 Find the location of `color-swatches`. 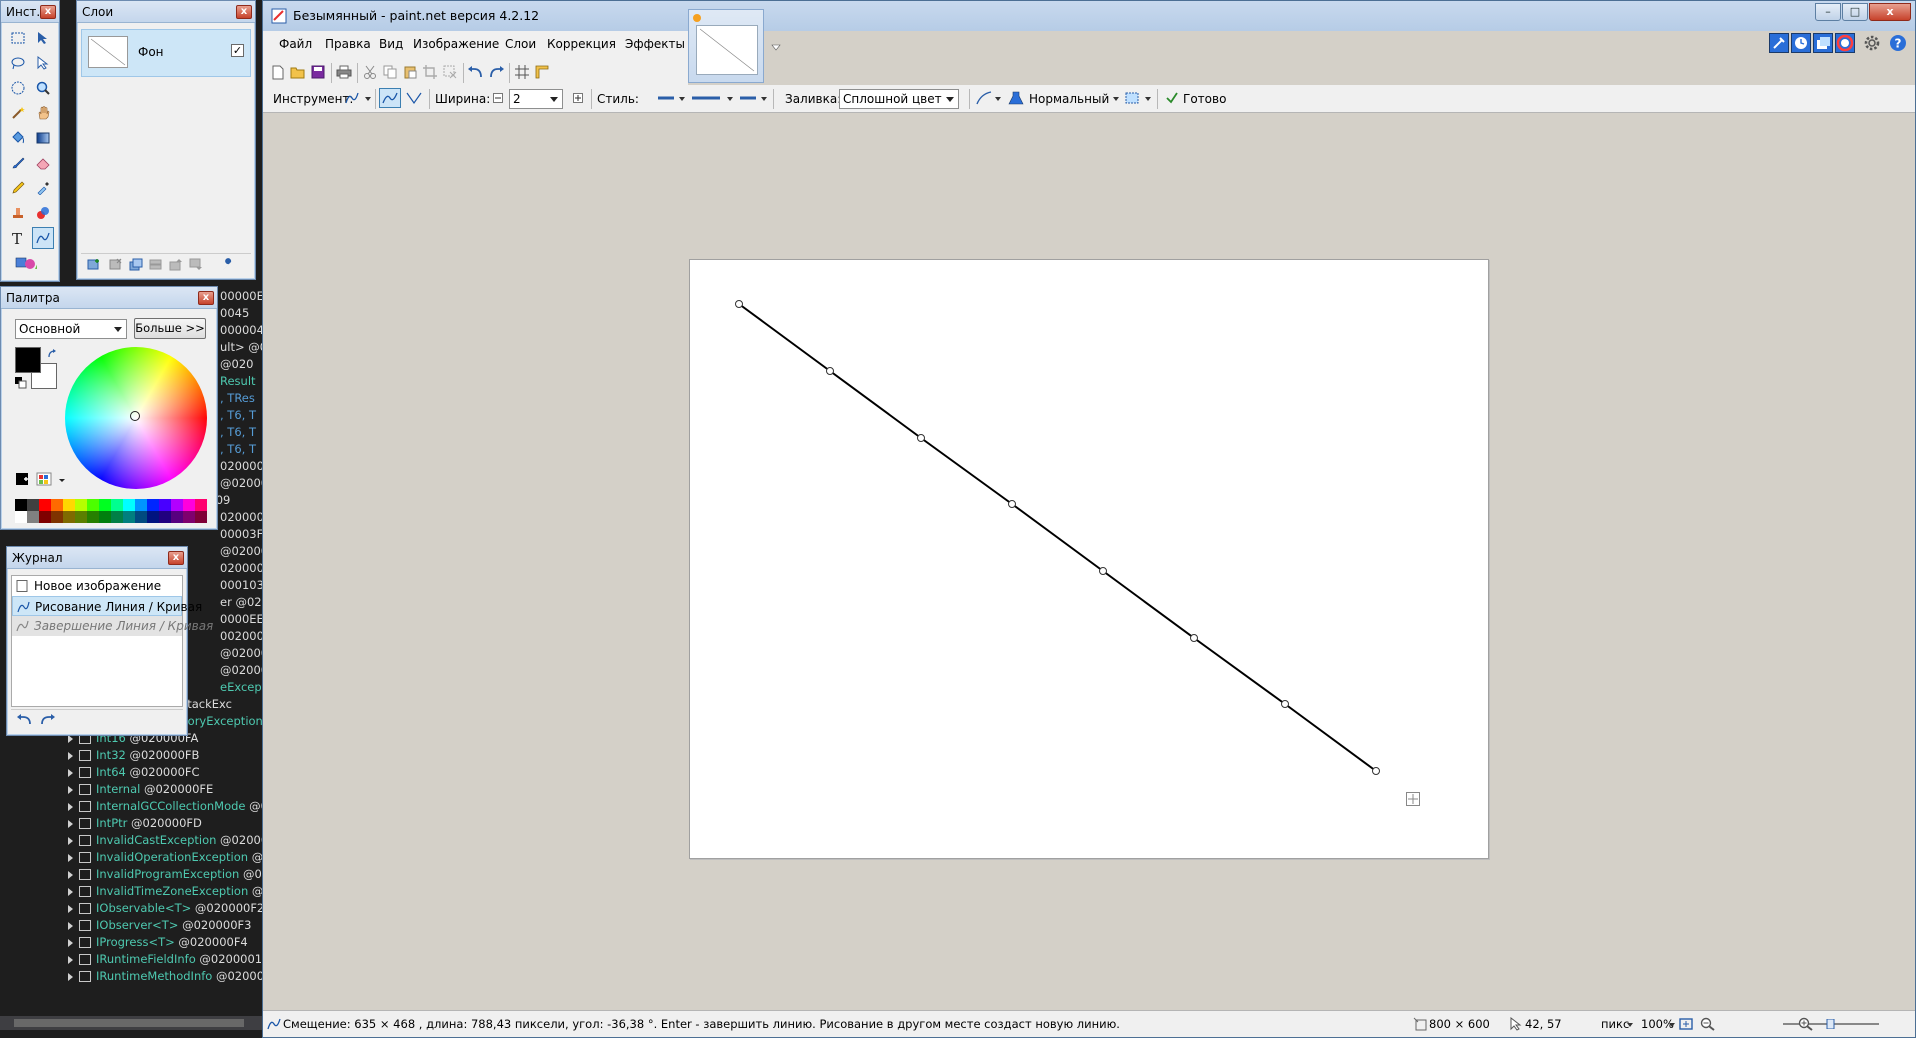

color-swatches is located at coordinates (111, 511).